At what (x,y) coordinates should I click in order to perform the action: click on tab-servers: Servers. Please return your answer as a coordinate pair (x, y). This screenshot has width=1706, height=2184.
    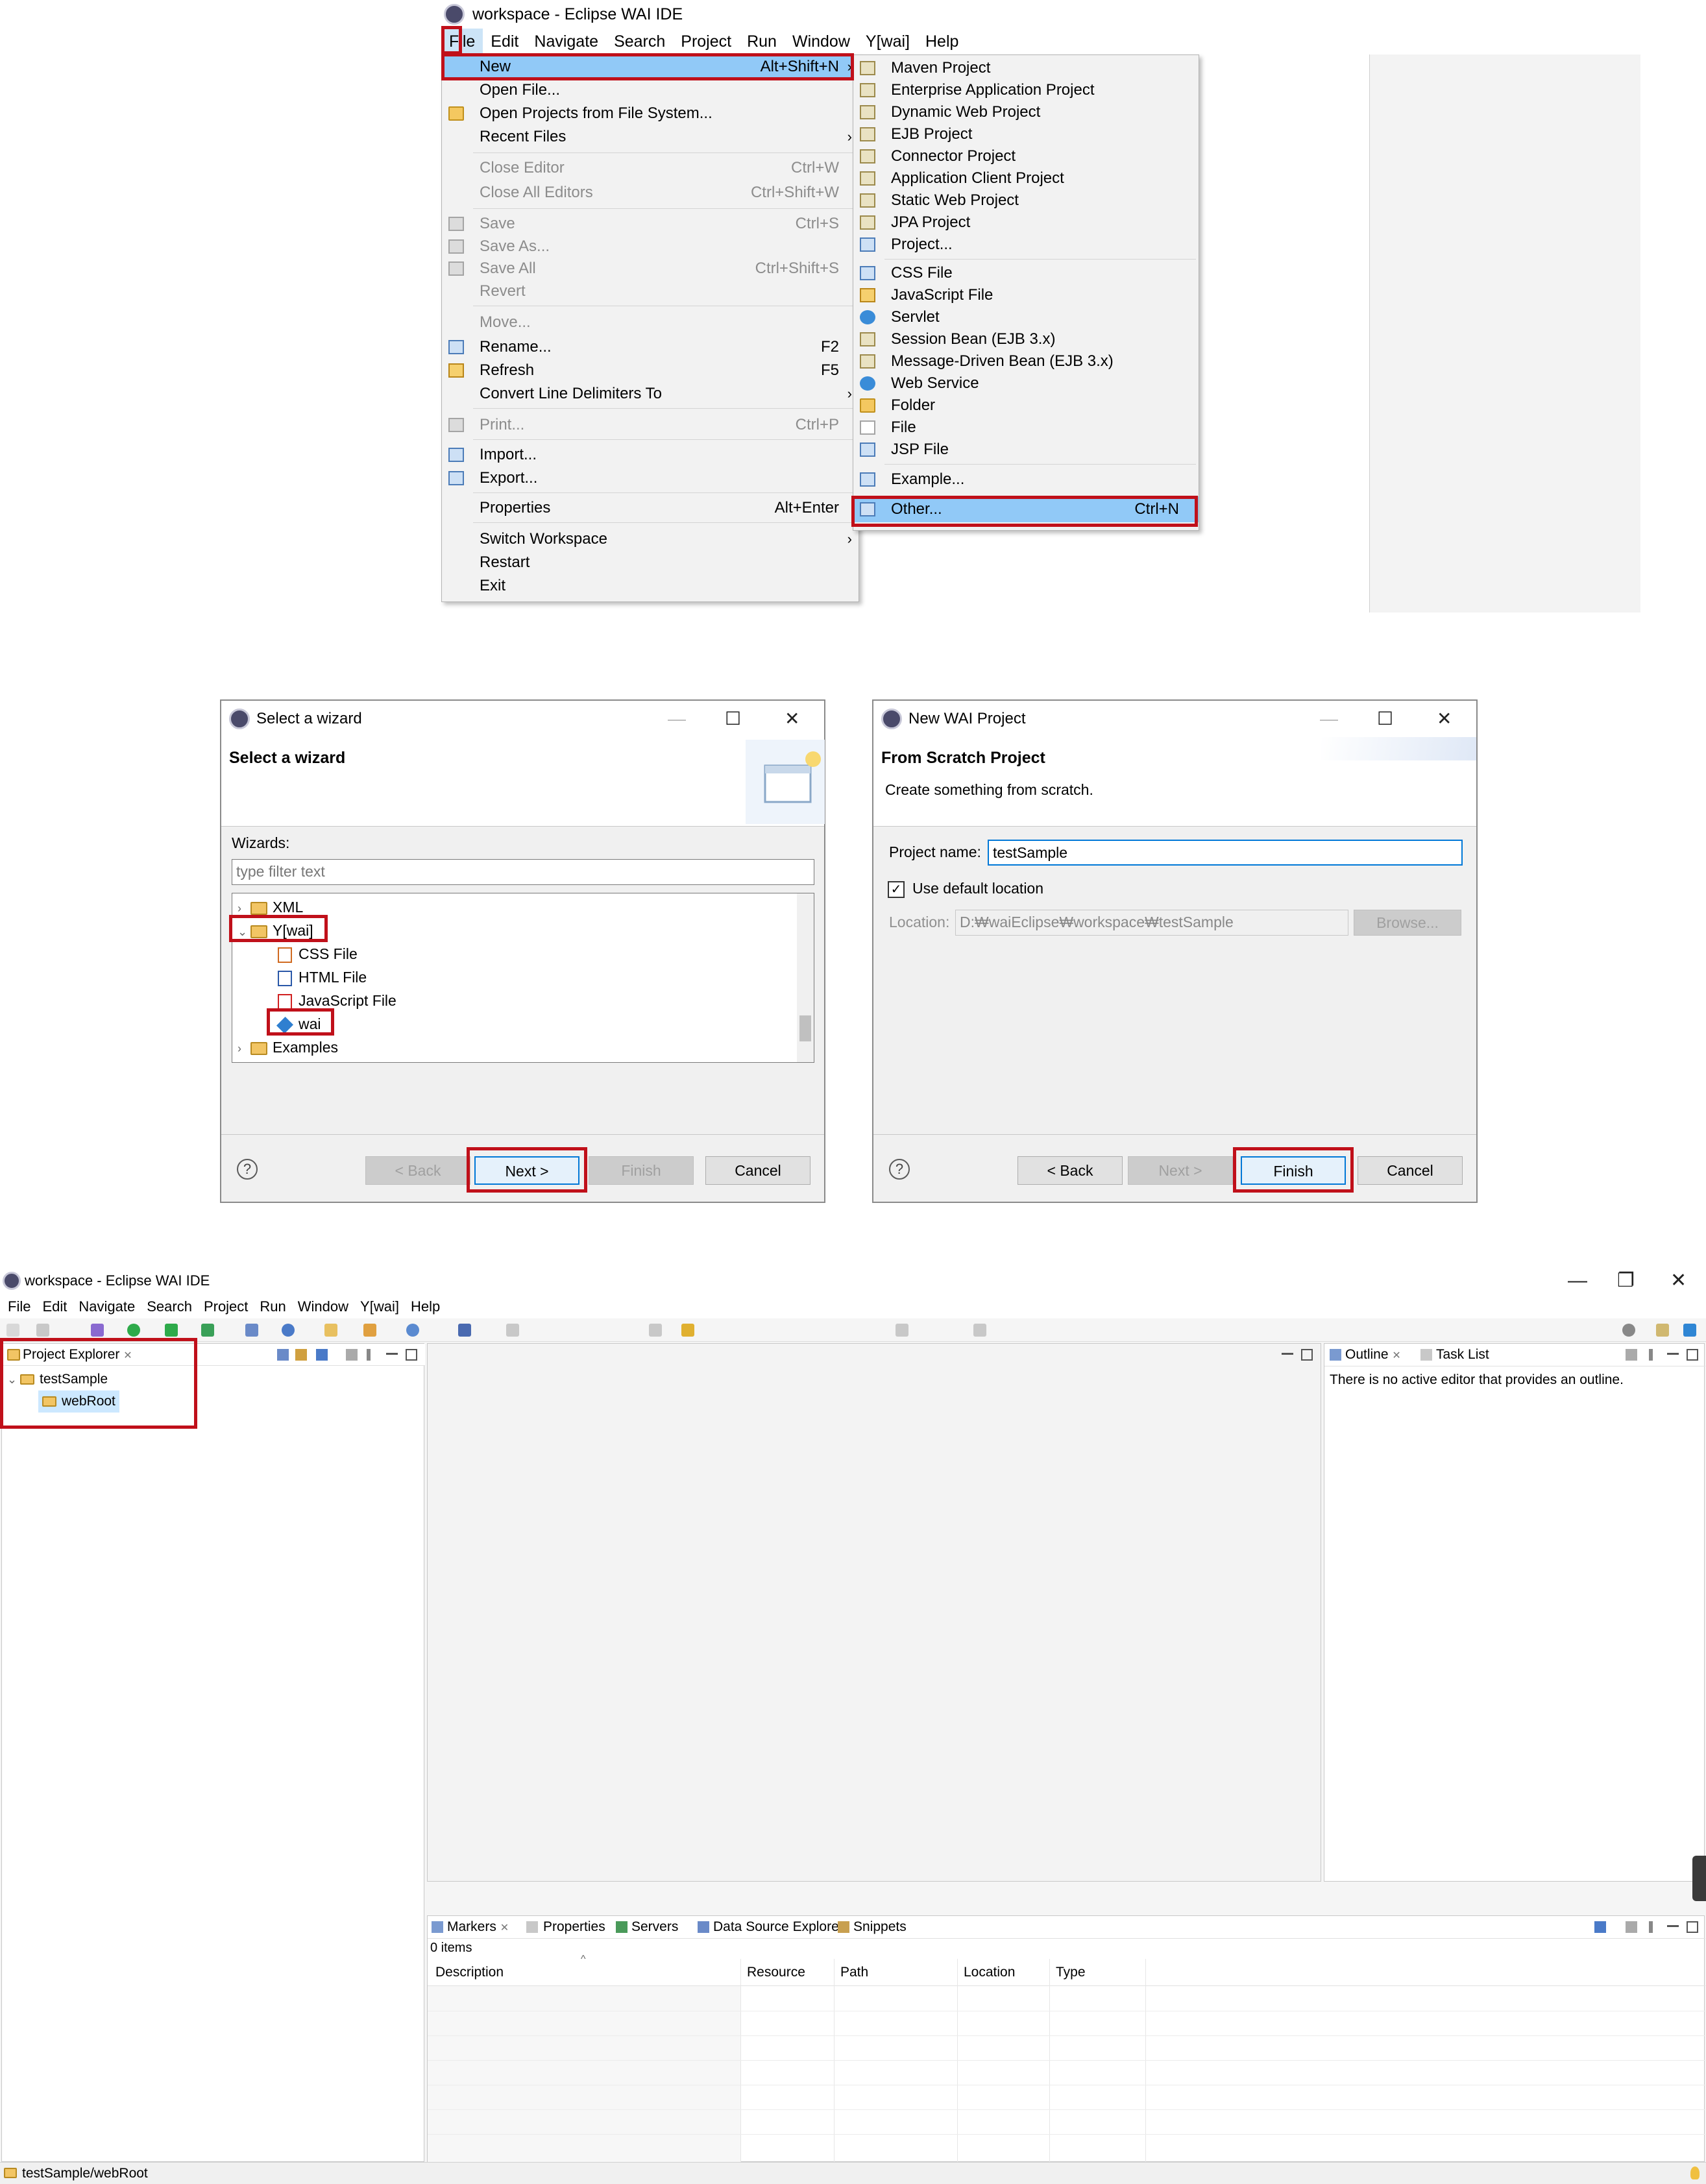
    Looking at the image, I should click on (654, 1927).